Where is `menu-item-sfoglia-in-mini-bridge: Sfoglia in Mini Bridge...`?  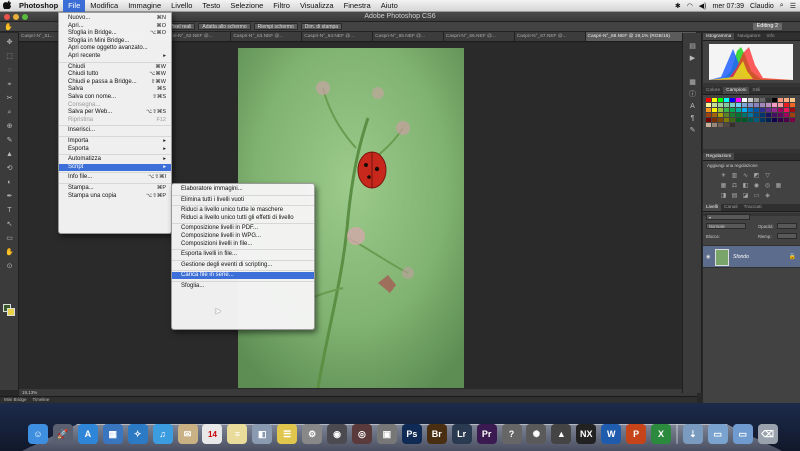 menu-item-sfoglia-in-mini-bridge: Sfoglia in Mini Bridge... is located at coordinates (115, 41).